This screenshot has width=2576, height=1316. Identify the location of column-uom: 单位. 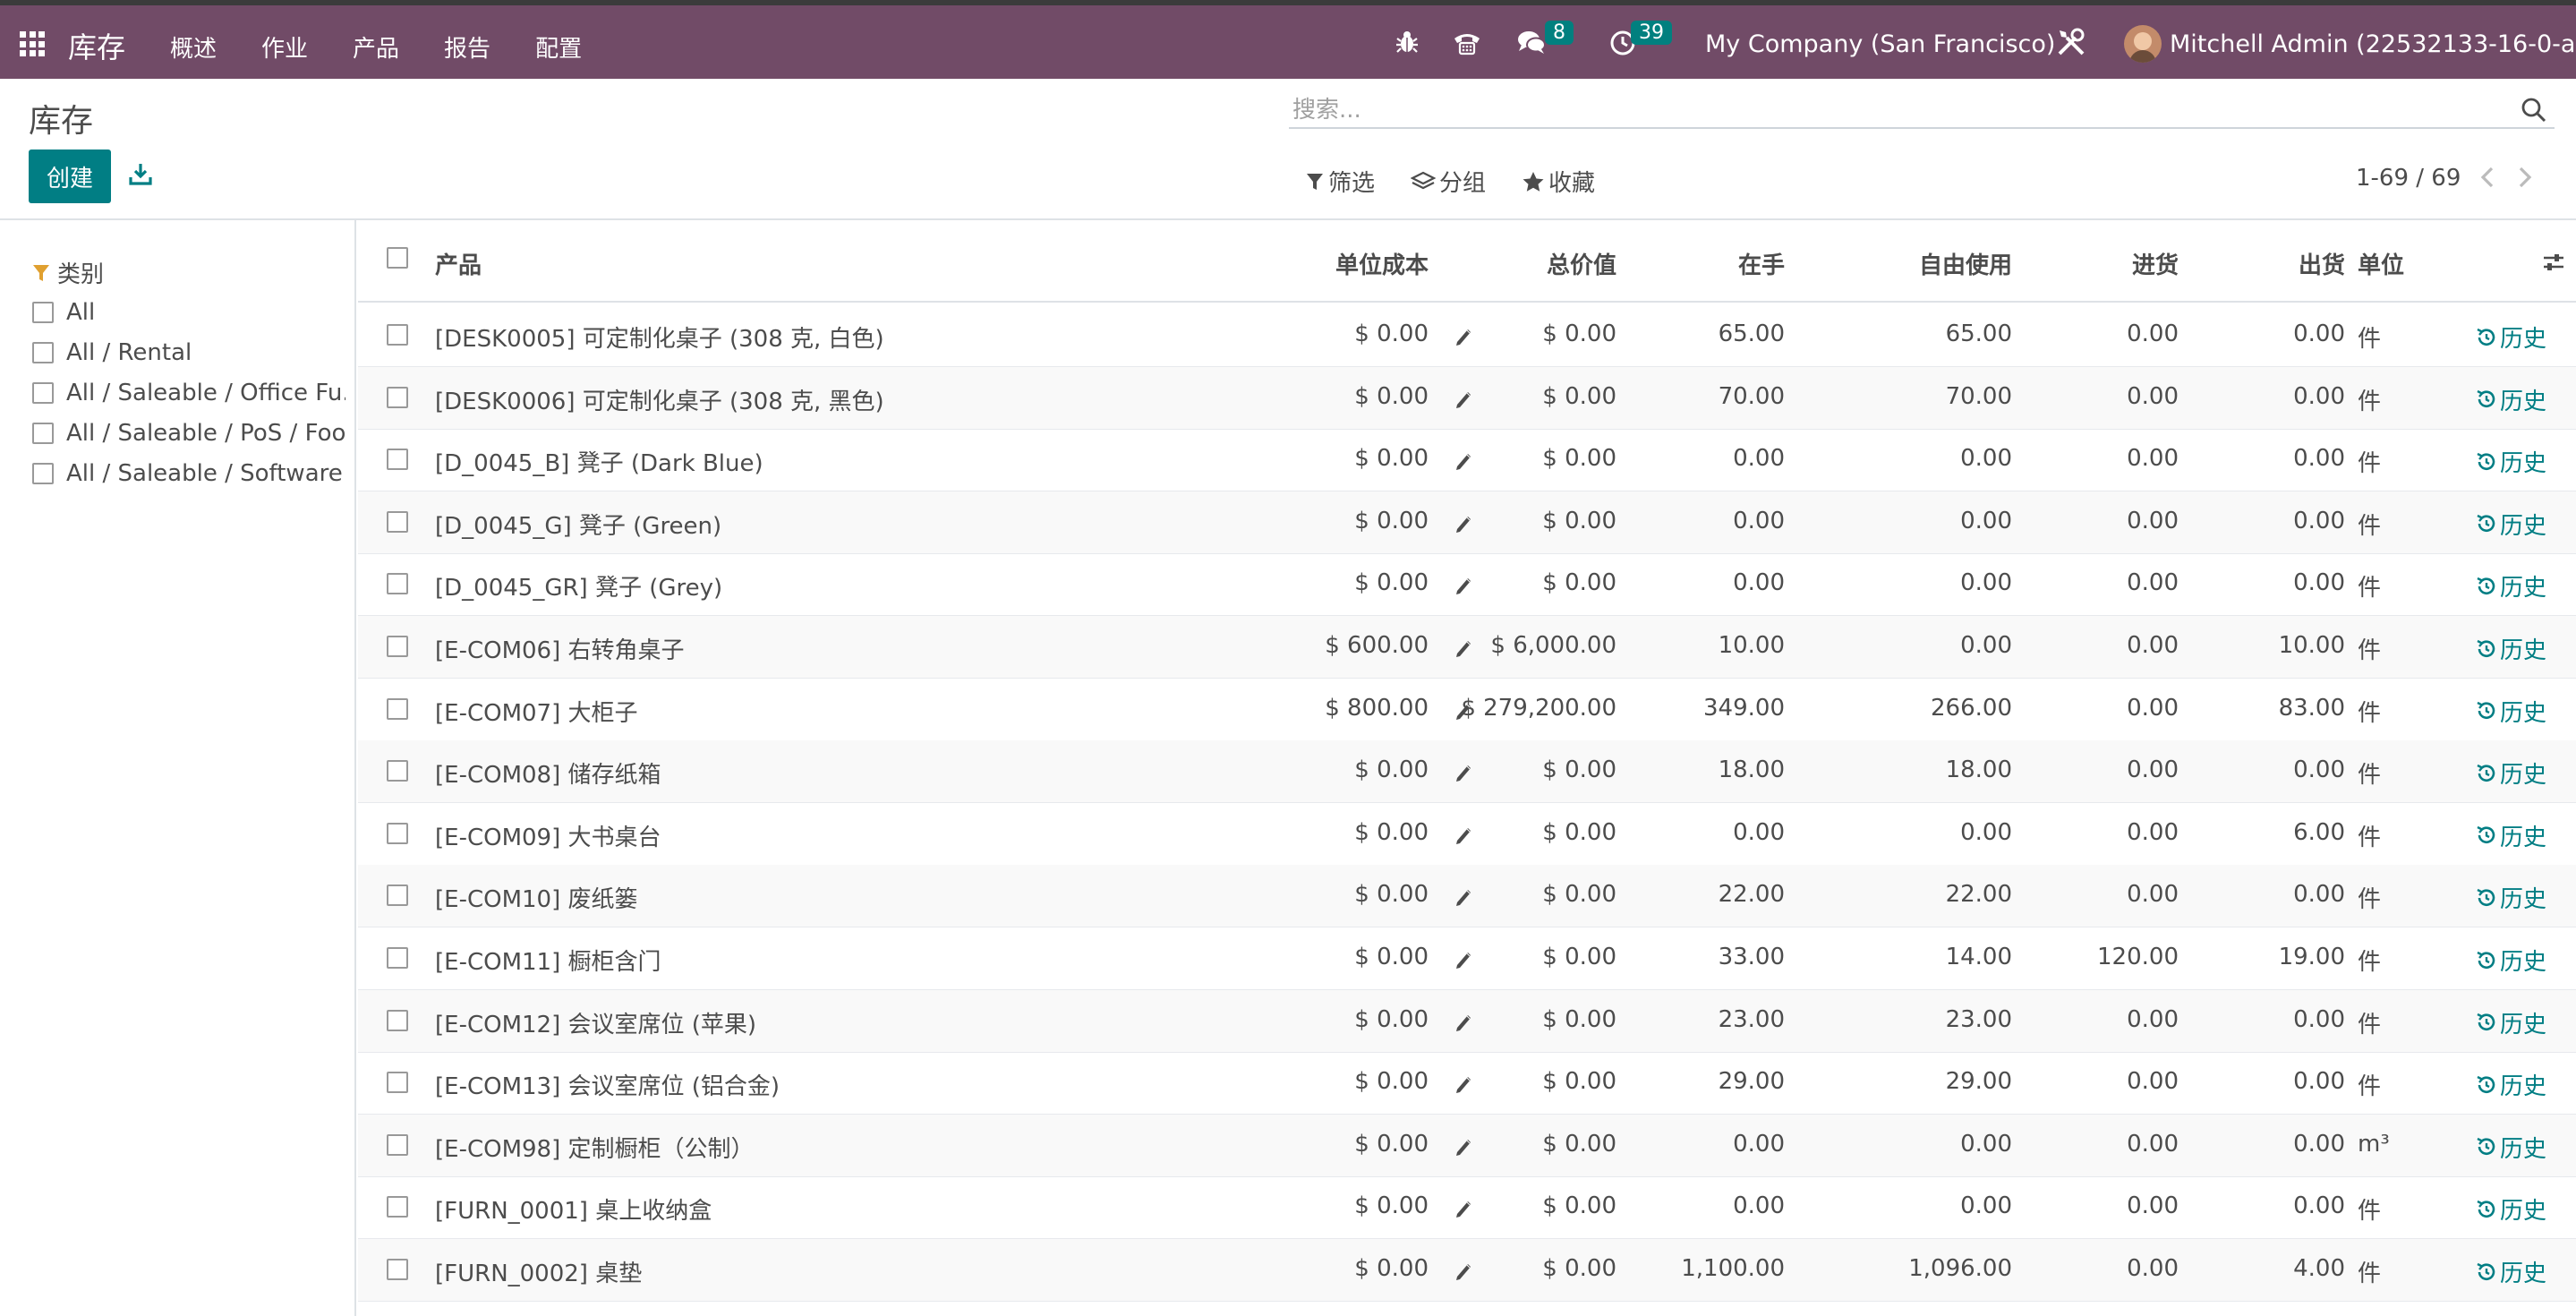
(2381, 263).